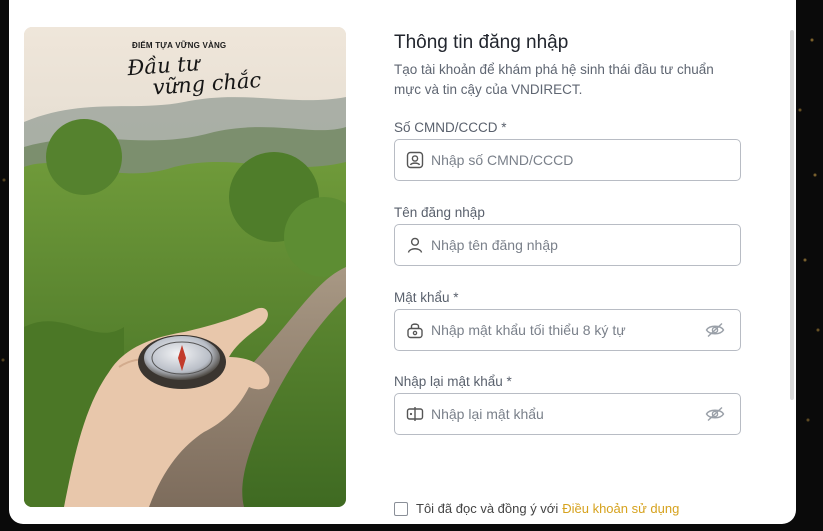  I want to click on id-number-field: Số CMND/CCCD *, so click(569, 150).